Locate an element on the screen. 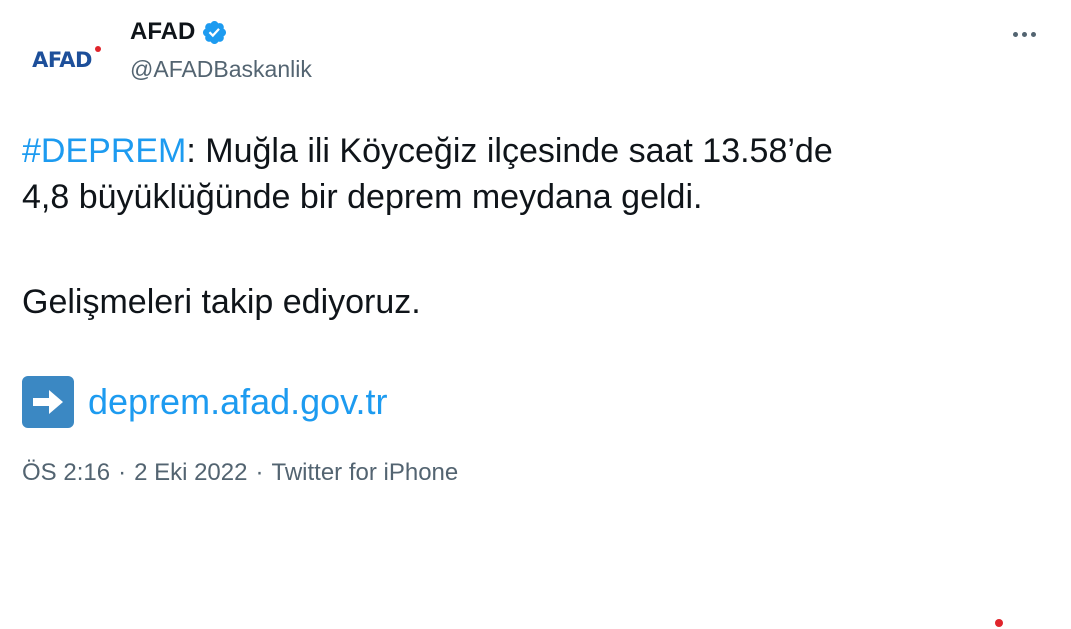  avatar: AFAD is located at coordinates (62, 60).